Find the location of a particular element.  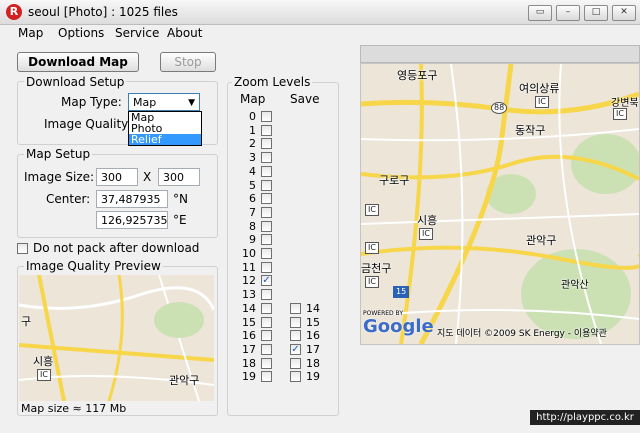

zoom-save-level-label: 15 is located at coordinates (313, 322).